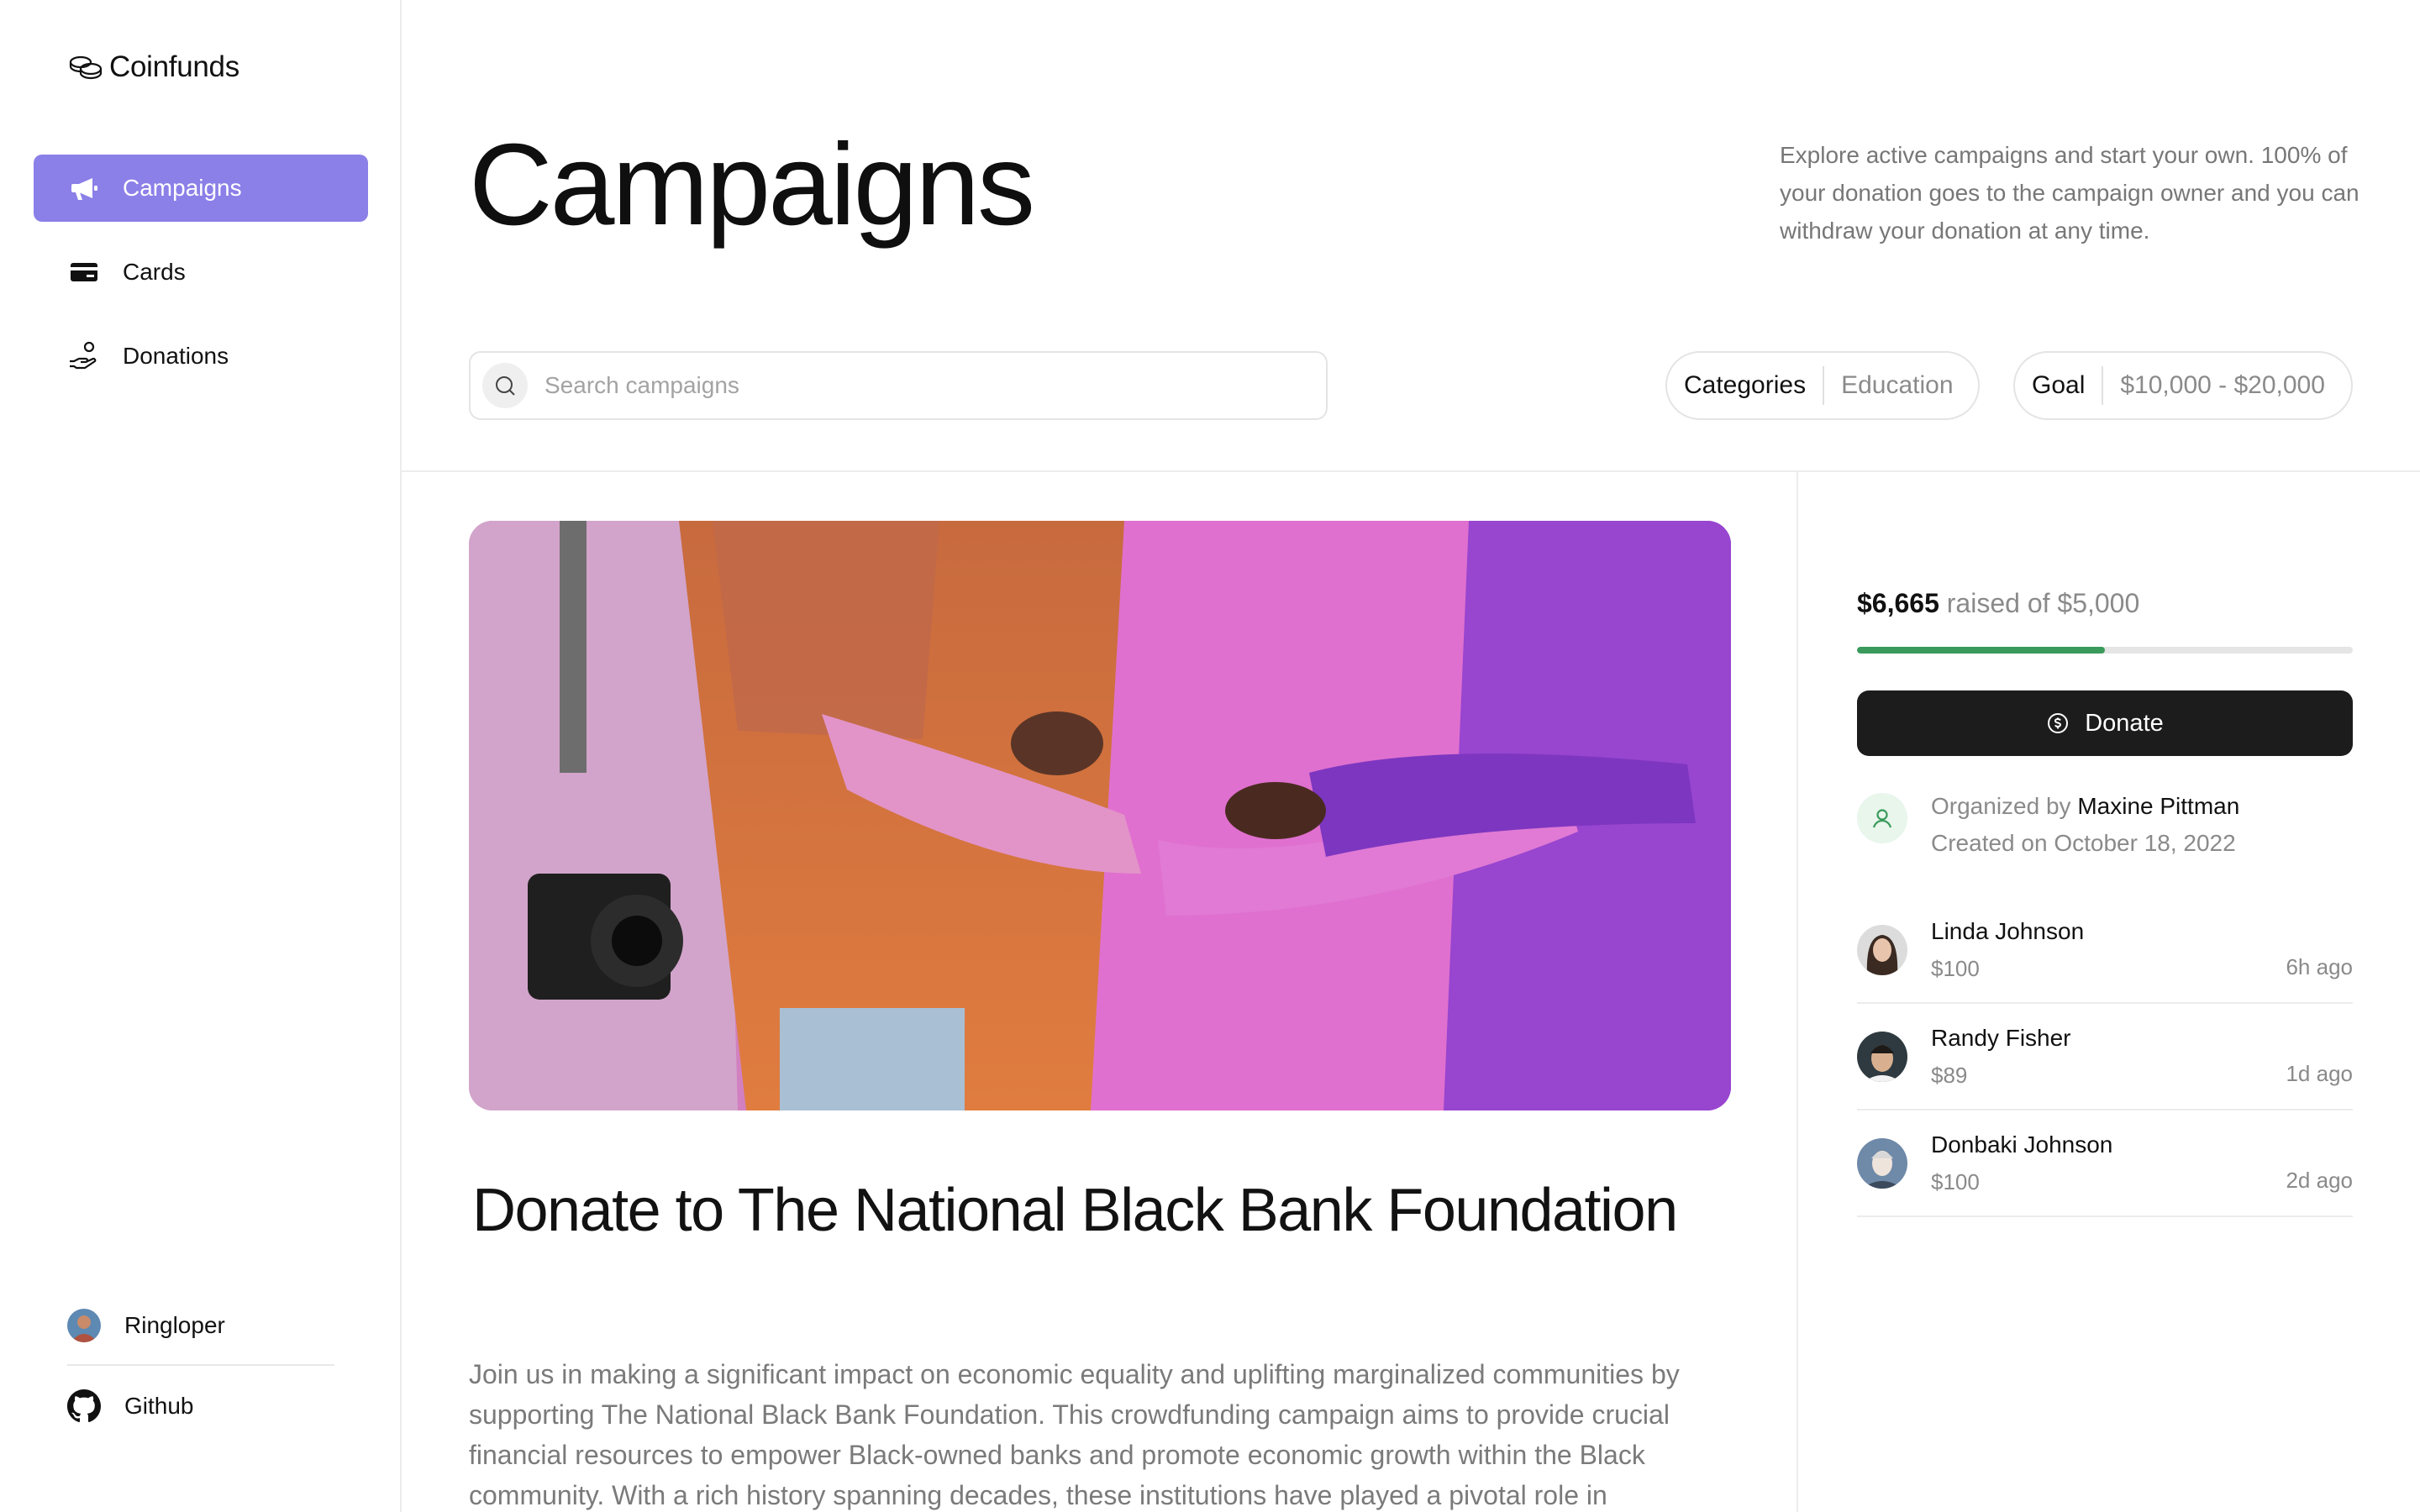  I want to click on filter-value: $10,000 - $20,000, so click(2222, 385).